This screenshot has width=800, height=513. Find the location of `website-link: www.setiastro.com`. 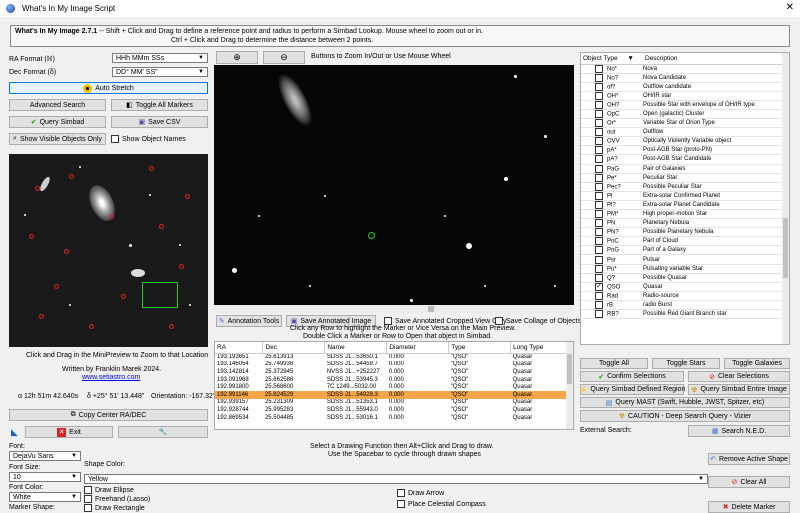

website-link: www.setiastro.com is located at coordinates (111, 377).